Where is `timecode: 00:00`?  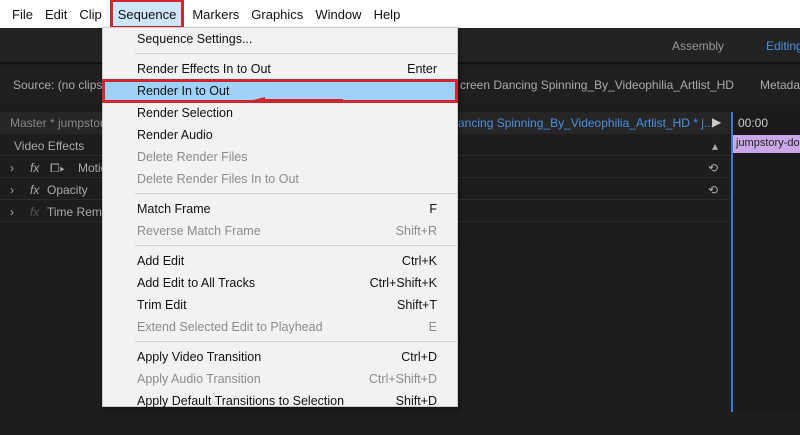 timecode: 00:00 is located at coordinates (753, 123).